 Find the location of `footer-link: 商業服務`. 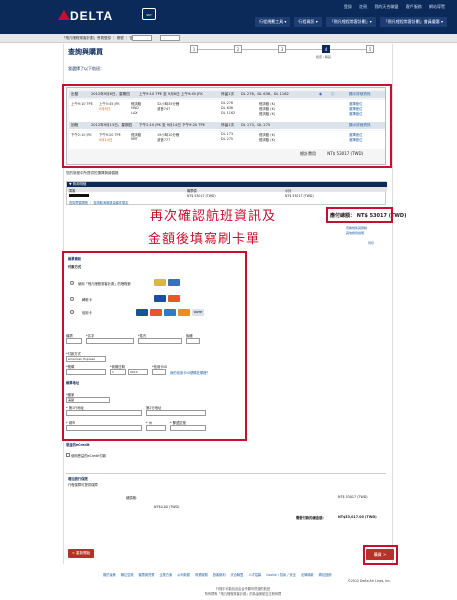

footer-link: 商業服務 is located at coordinates (201, 575).